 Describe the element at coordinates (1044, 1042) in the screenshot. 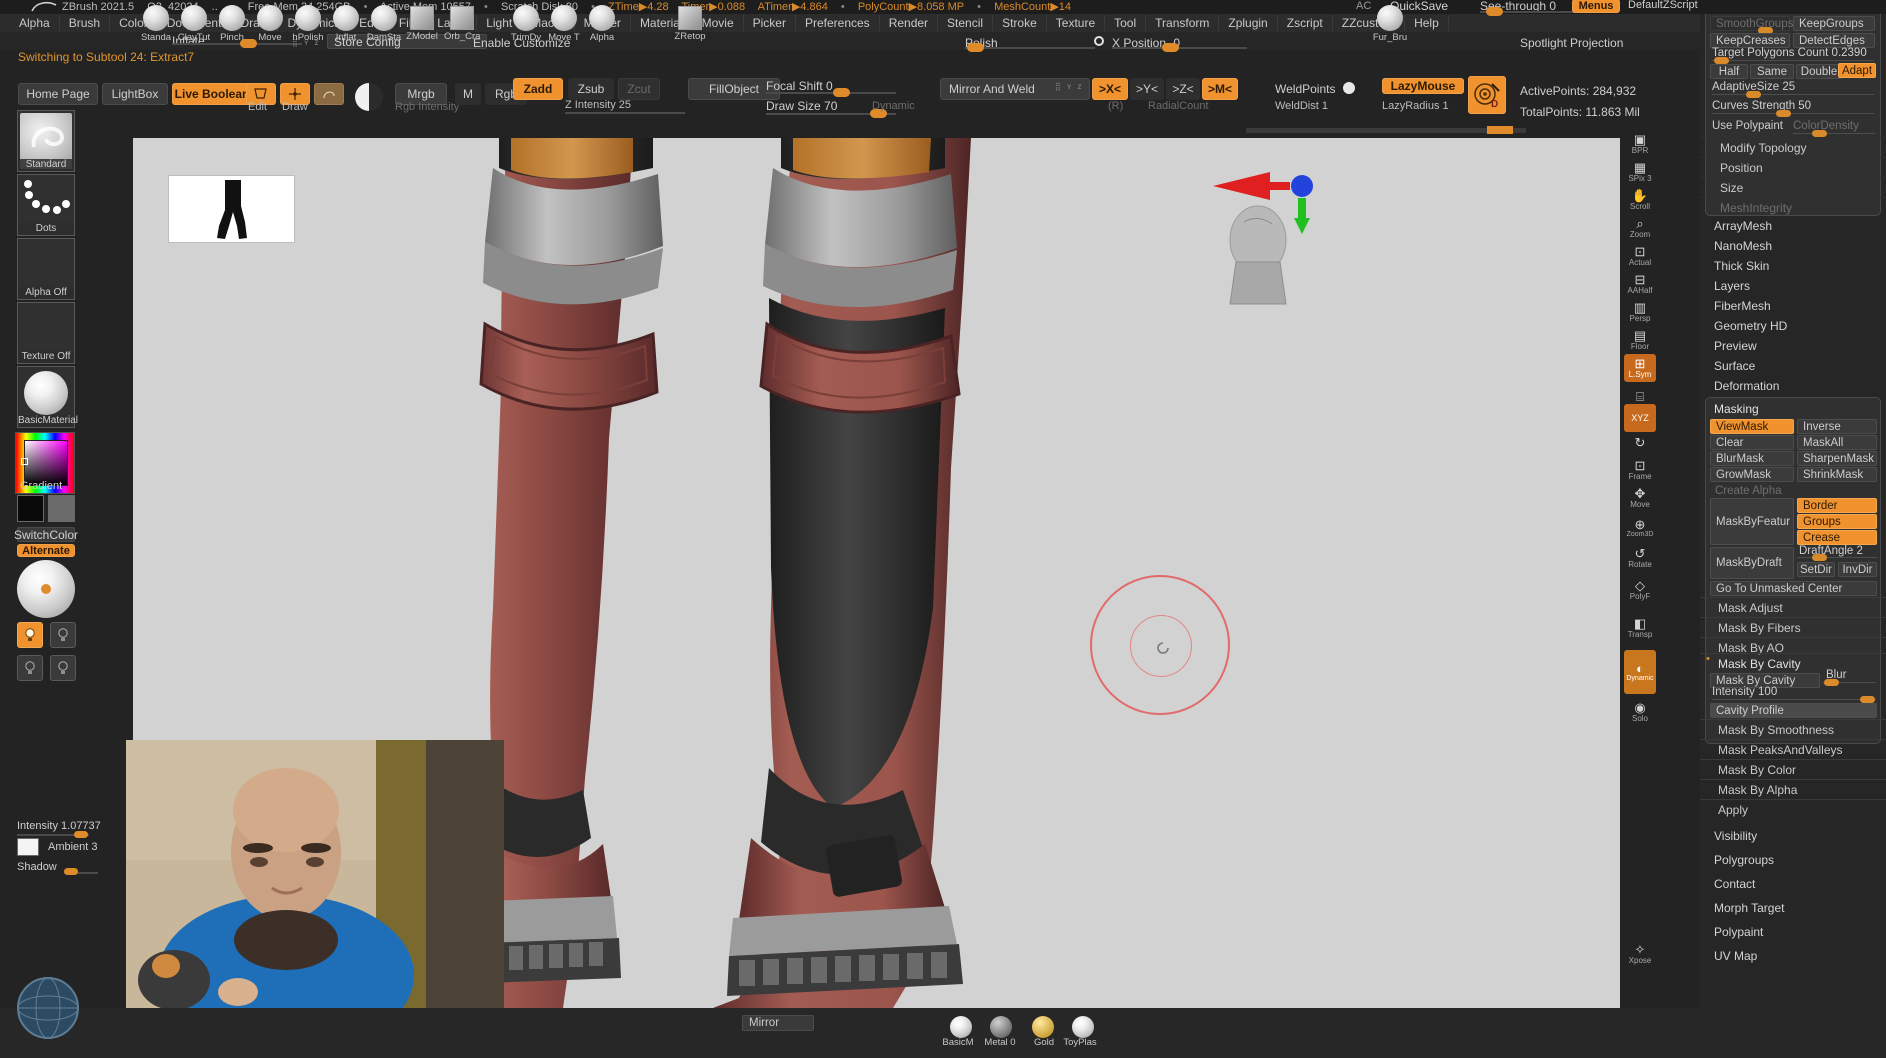

I see `quickmaterial-gold: Gold` at that location.